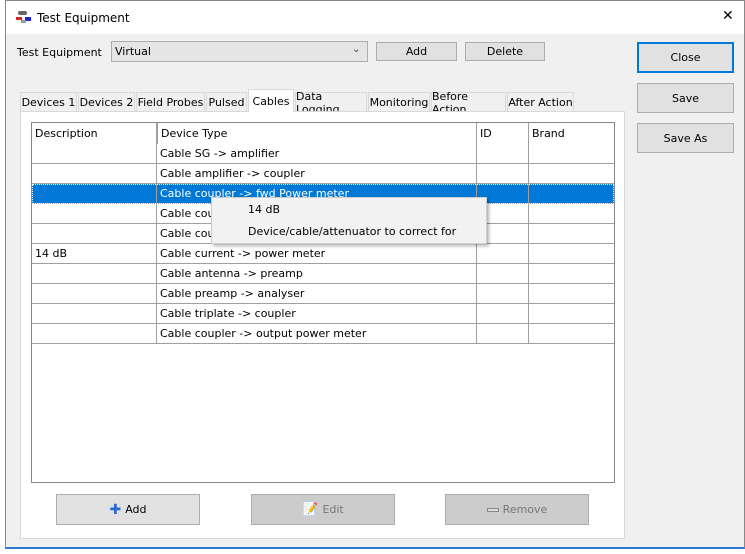  I want to click on close-button: Close, so click(685, 57).